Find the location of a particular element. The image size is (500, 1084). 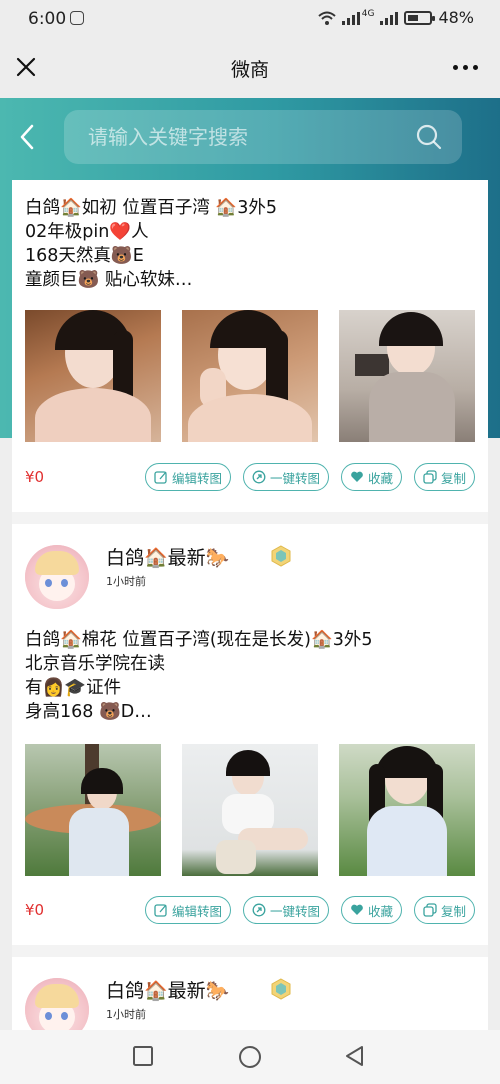

notification-icon is located at coordinates (77, 18).